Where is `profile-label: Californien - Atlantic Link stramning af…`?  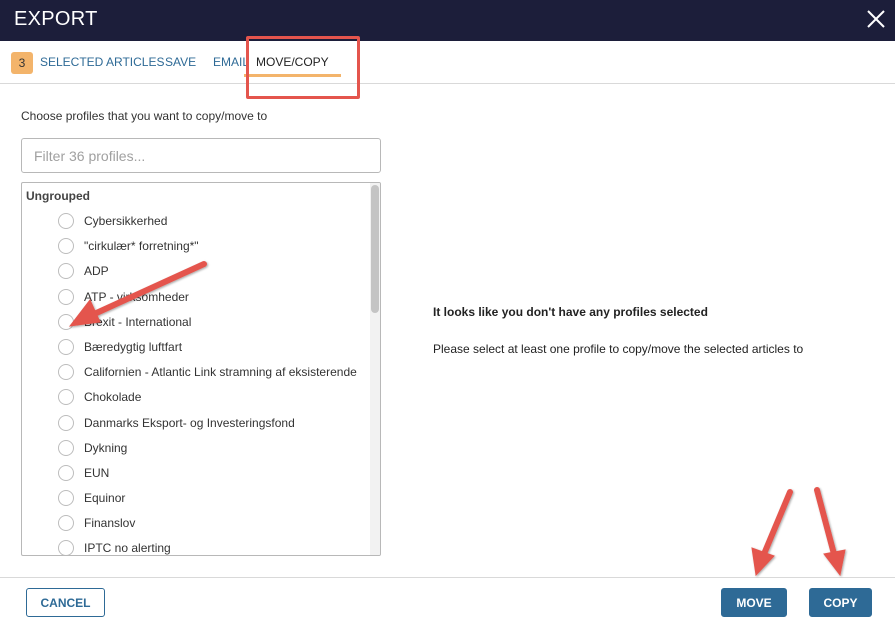
profile-label: Californien - Atlantic Link stramning af… is located at coordinates (220, 372).